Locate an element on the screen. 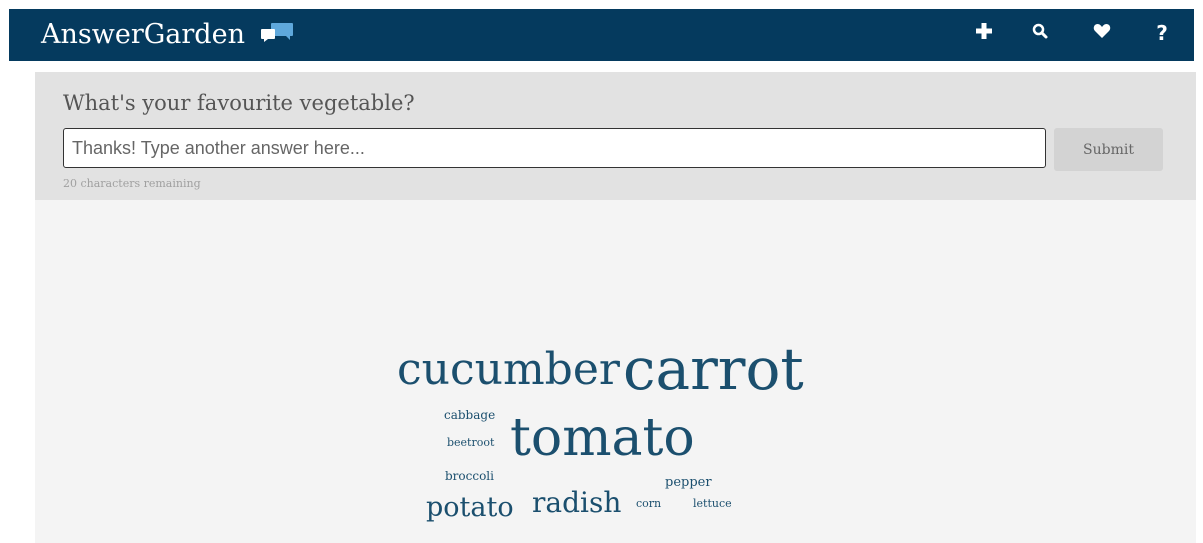 This screenshot has width=1203, height=543. cloud-word-beetroot: beetroot is located at coordinates (470, 442).